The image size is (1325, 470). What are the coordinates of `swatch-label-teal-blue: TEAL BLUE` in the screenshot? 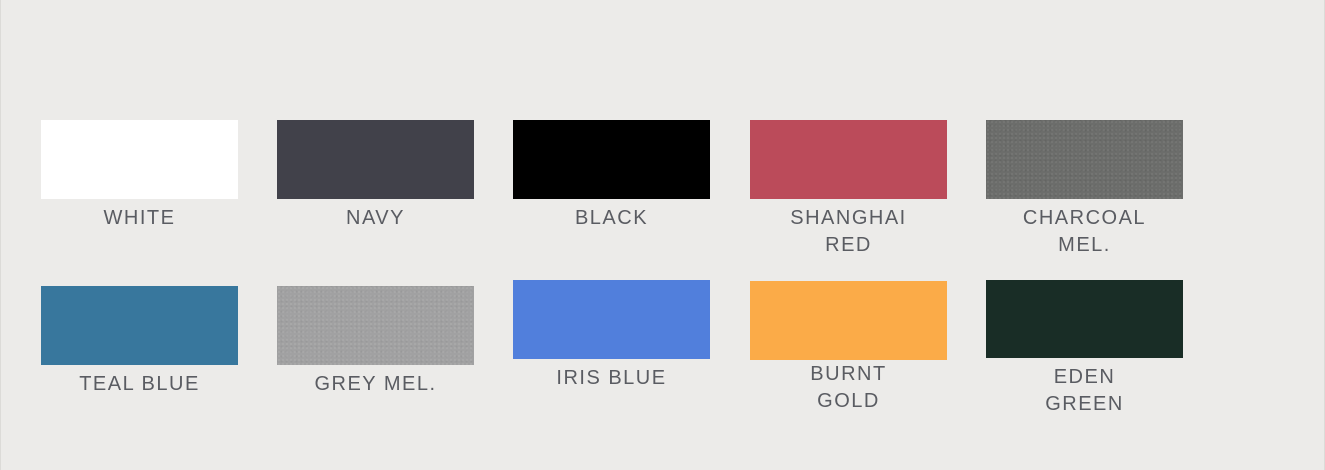 It's located at (139, 384).